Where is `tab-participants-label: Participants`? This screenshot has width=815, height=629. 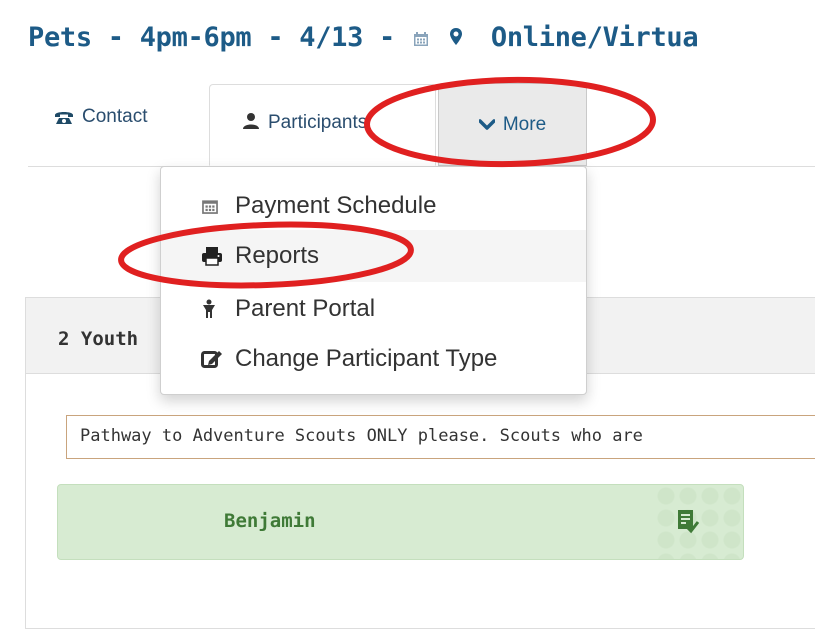 tab-participants-label: Participants is located at coordinates (318, 122).